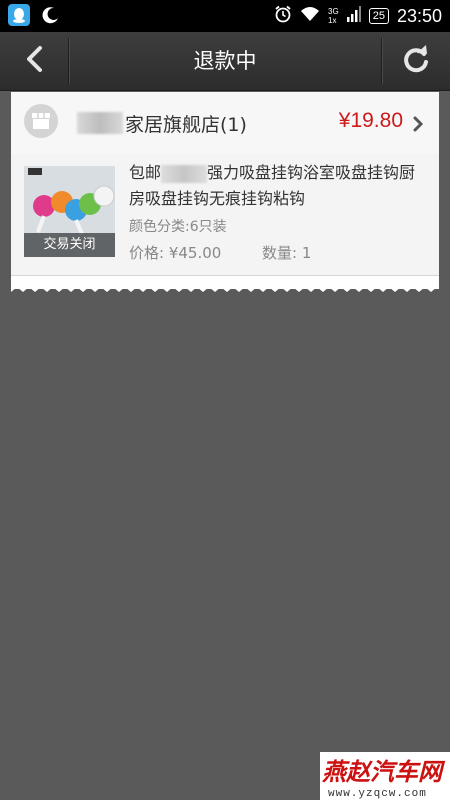 This screenshot has height=800, width=450. I want to click on thumbnail-status-label: 交易关闭, so click(69, 245).